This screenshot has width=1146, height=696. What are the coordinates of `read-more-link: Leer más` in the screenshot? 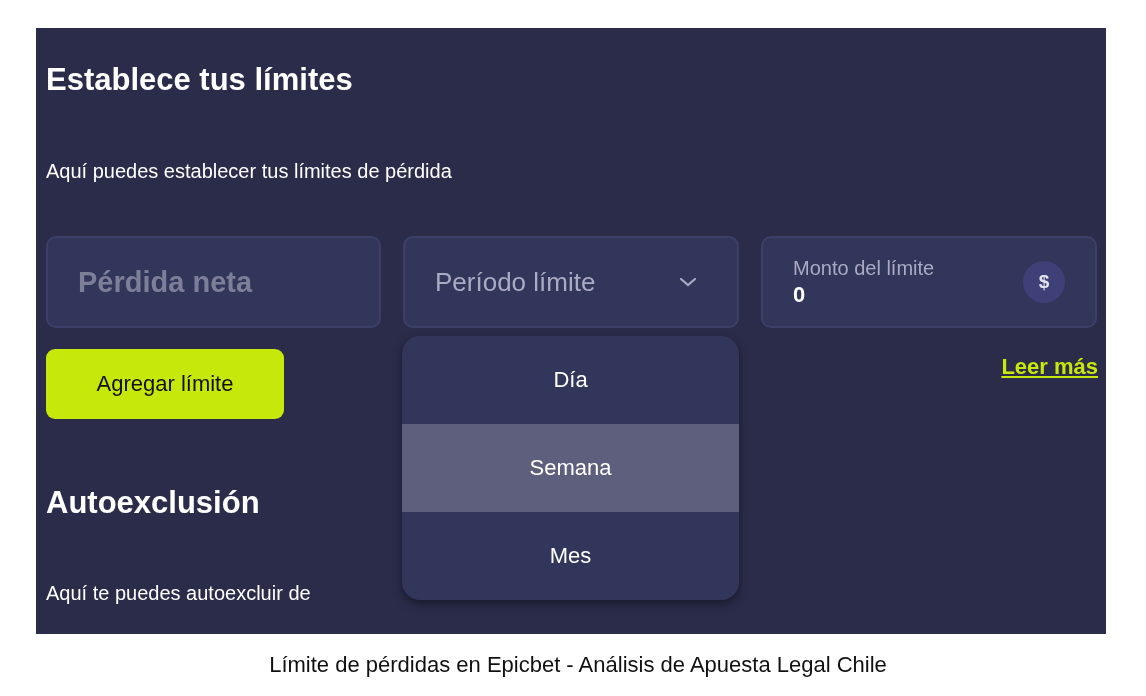 It's located at (1049, 367).